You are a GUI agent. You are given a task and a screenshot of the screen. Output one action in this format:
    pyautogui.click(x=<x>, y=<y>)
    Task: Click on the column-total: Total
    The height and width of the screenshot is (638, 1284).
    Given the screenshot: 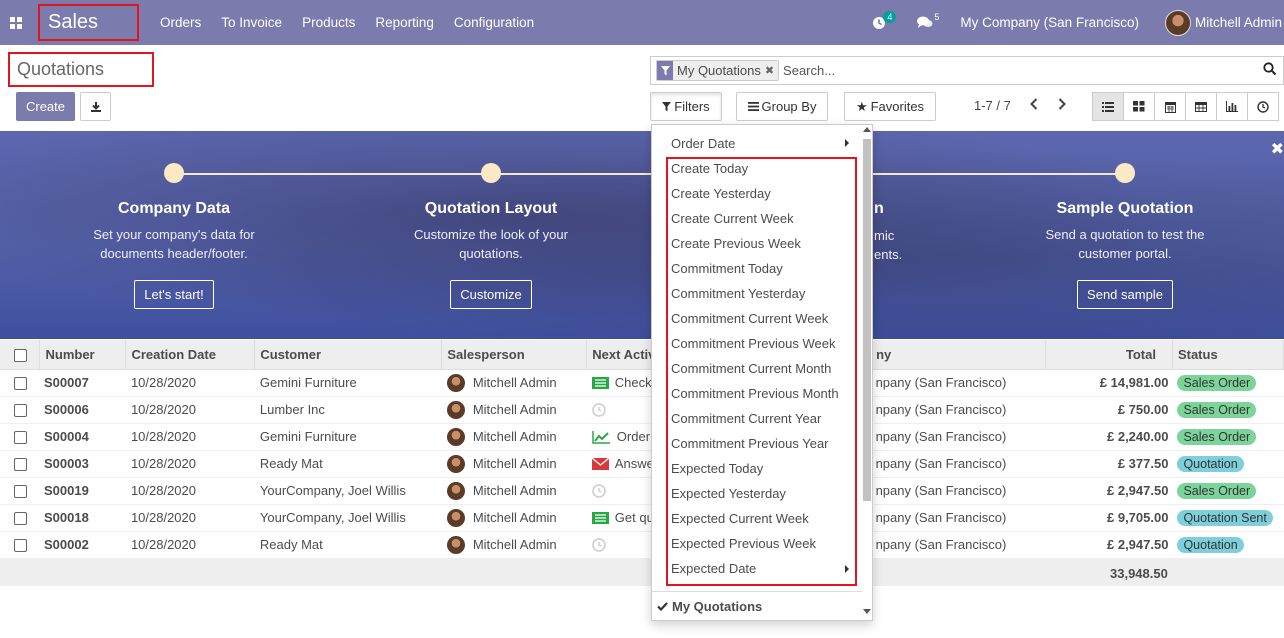 What is the action you would take?
    pyautogui.click(x=1109, y=355)
    